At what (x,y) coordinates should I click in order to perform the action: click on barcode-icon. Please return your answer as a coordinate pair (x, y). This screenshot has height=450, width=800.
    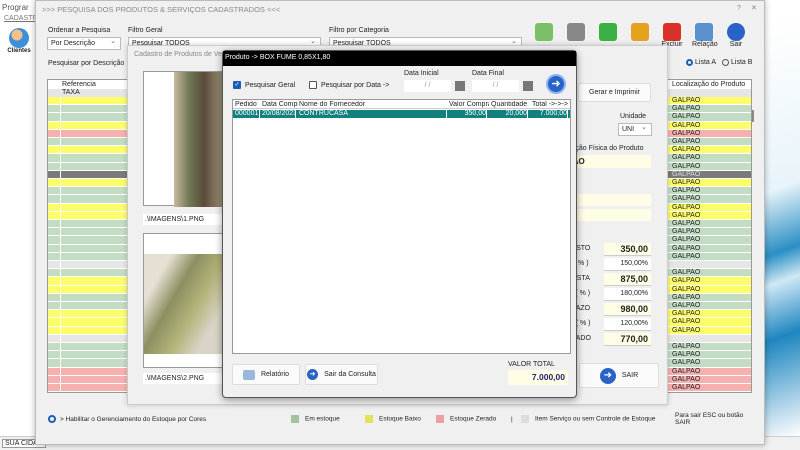
    Looking at the image, I should click on (576, 32).